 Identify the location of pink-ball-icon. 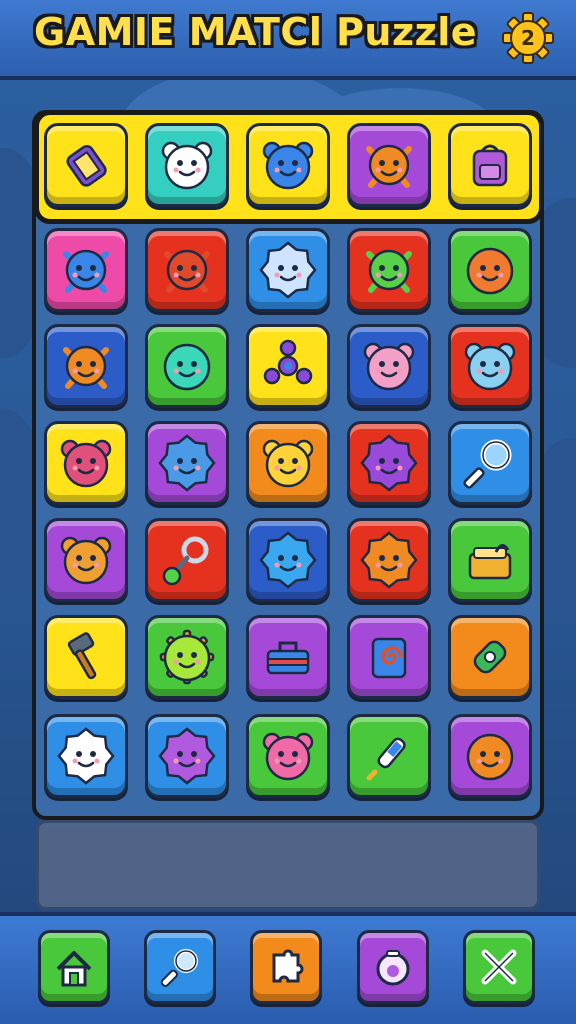
(288, 756).